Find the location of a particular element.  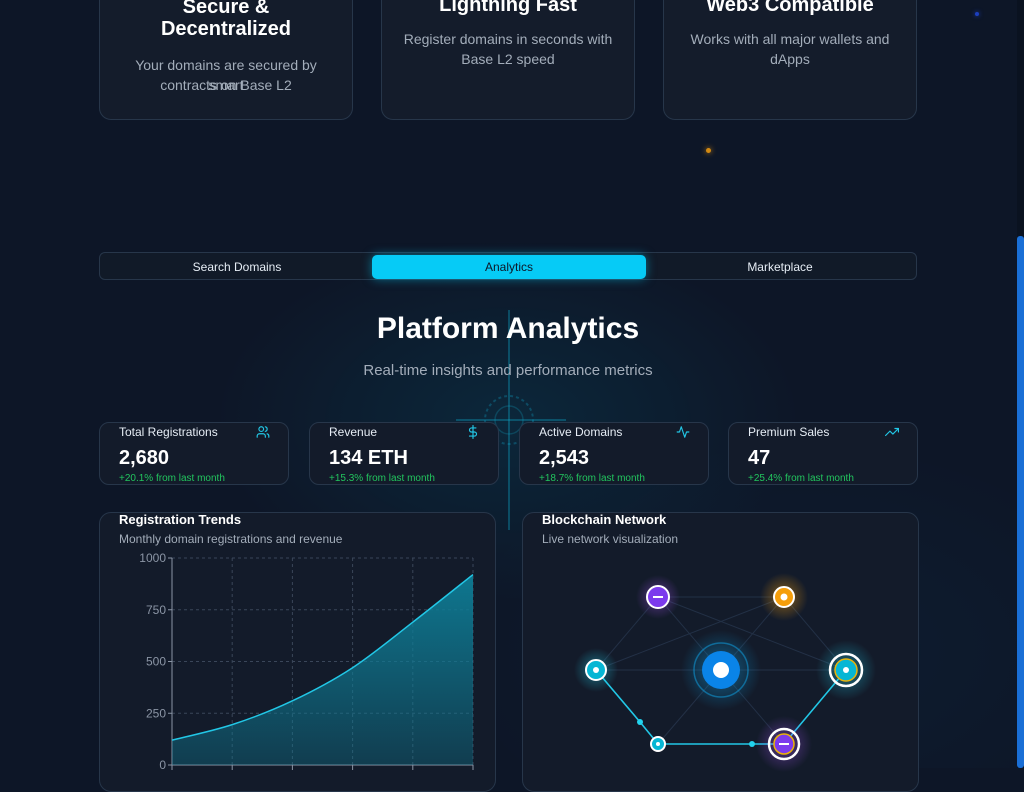

registration-trends-chart: 1000 750 500 250 0 is located at coordinates (306, 661).